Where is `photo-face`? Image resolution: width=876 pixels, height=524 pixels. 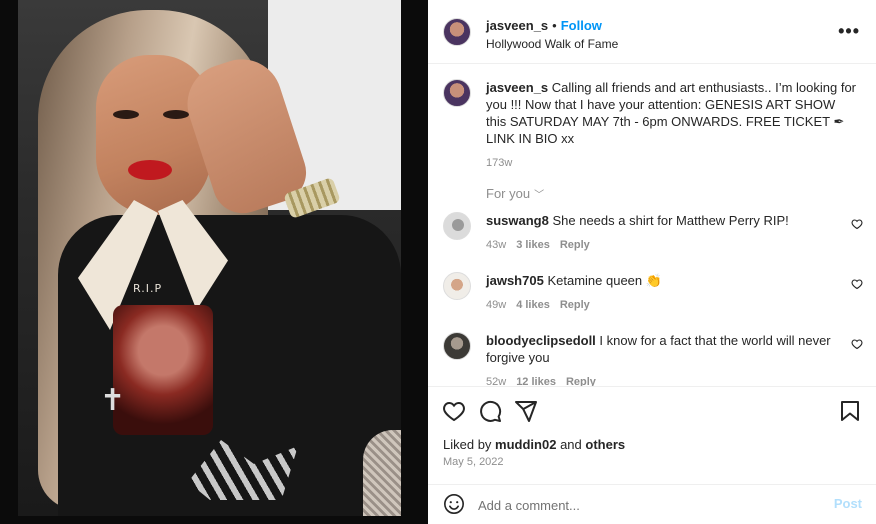
photo-face is located at coordinates (153, 135).